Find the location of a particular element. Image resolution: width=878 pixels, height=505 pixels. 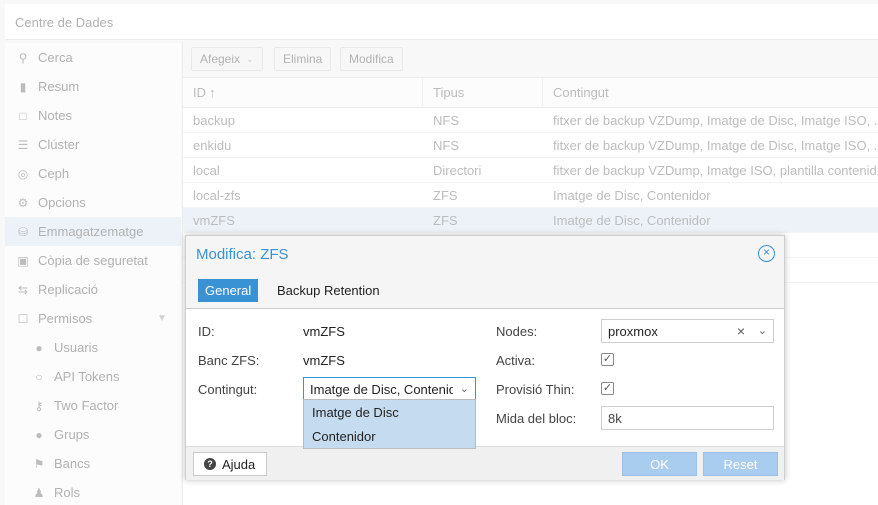

dropdown-option: Contenidor is located at coordinates (389, 436).